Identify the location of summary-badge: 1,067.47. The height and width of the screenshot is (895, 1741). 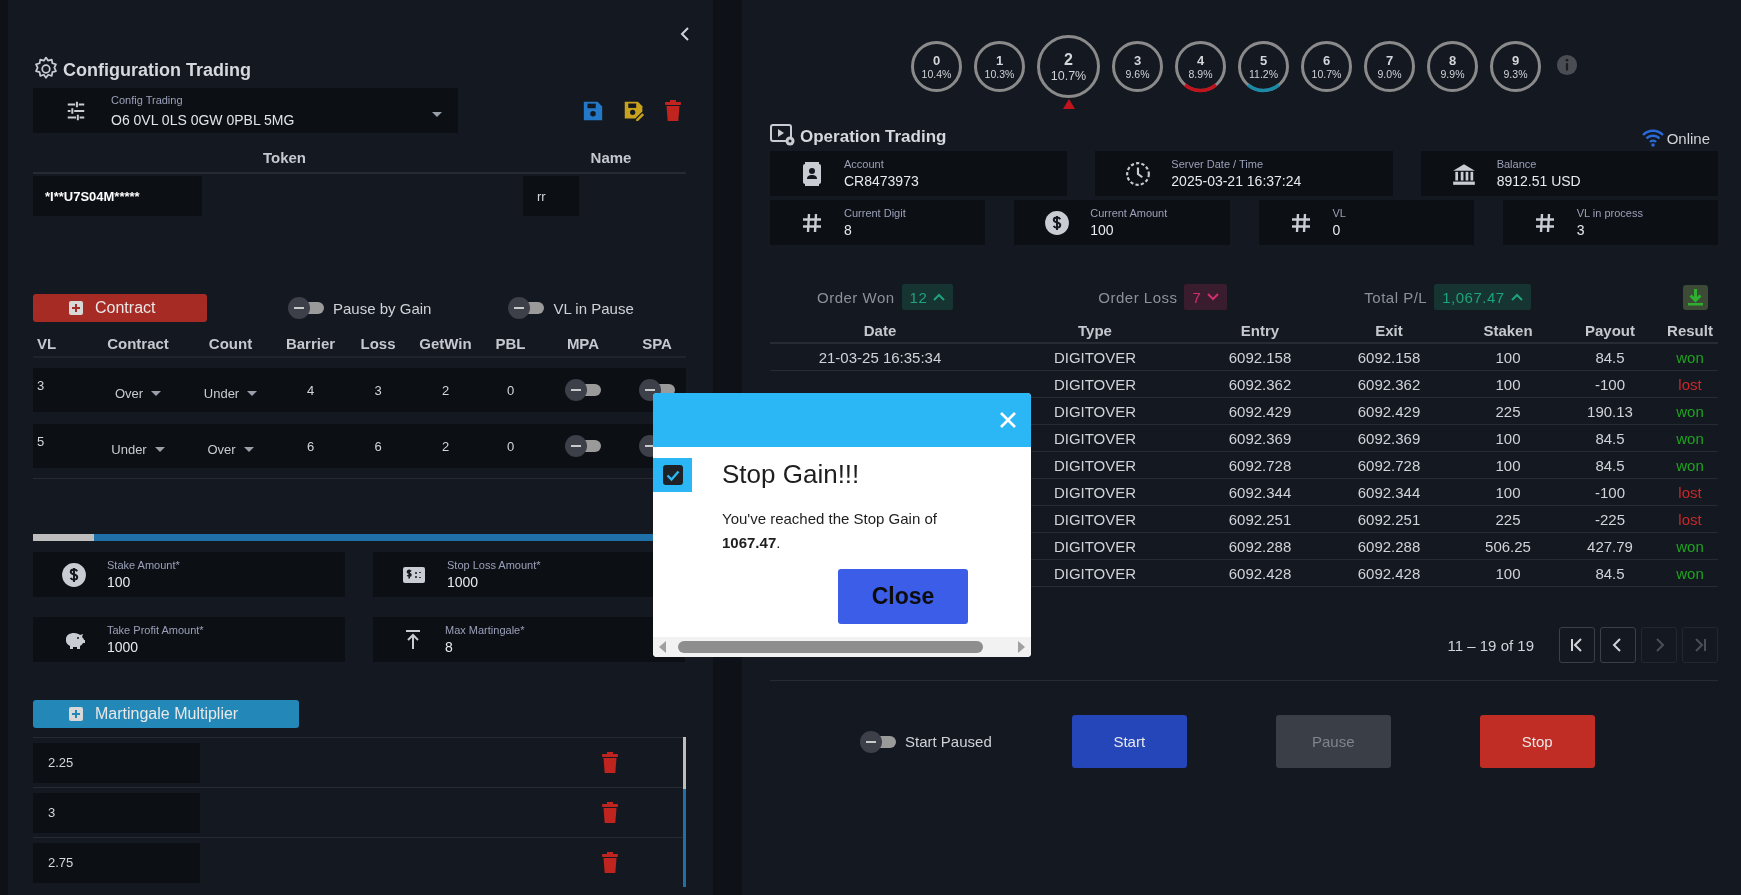
(1482, 297).